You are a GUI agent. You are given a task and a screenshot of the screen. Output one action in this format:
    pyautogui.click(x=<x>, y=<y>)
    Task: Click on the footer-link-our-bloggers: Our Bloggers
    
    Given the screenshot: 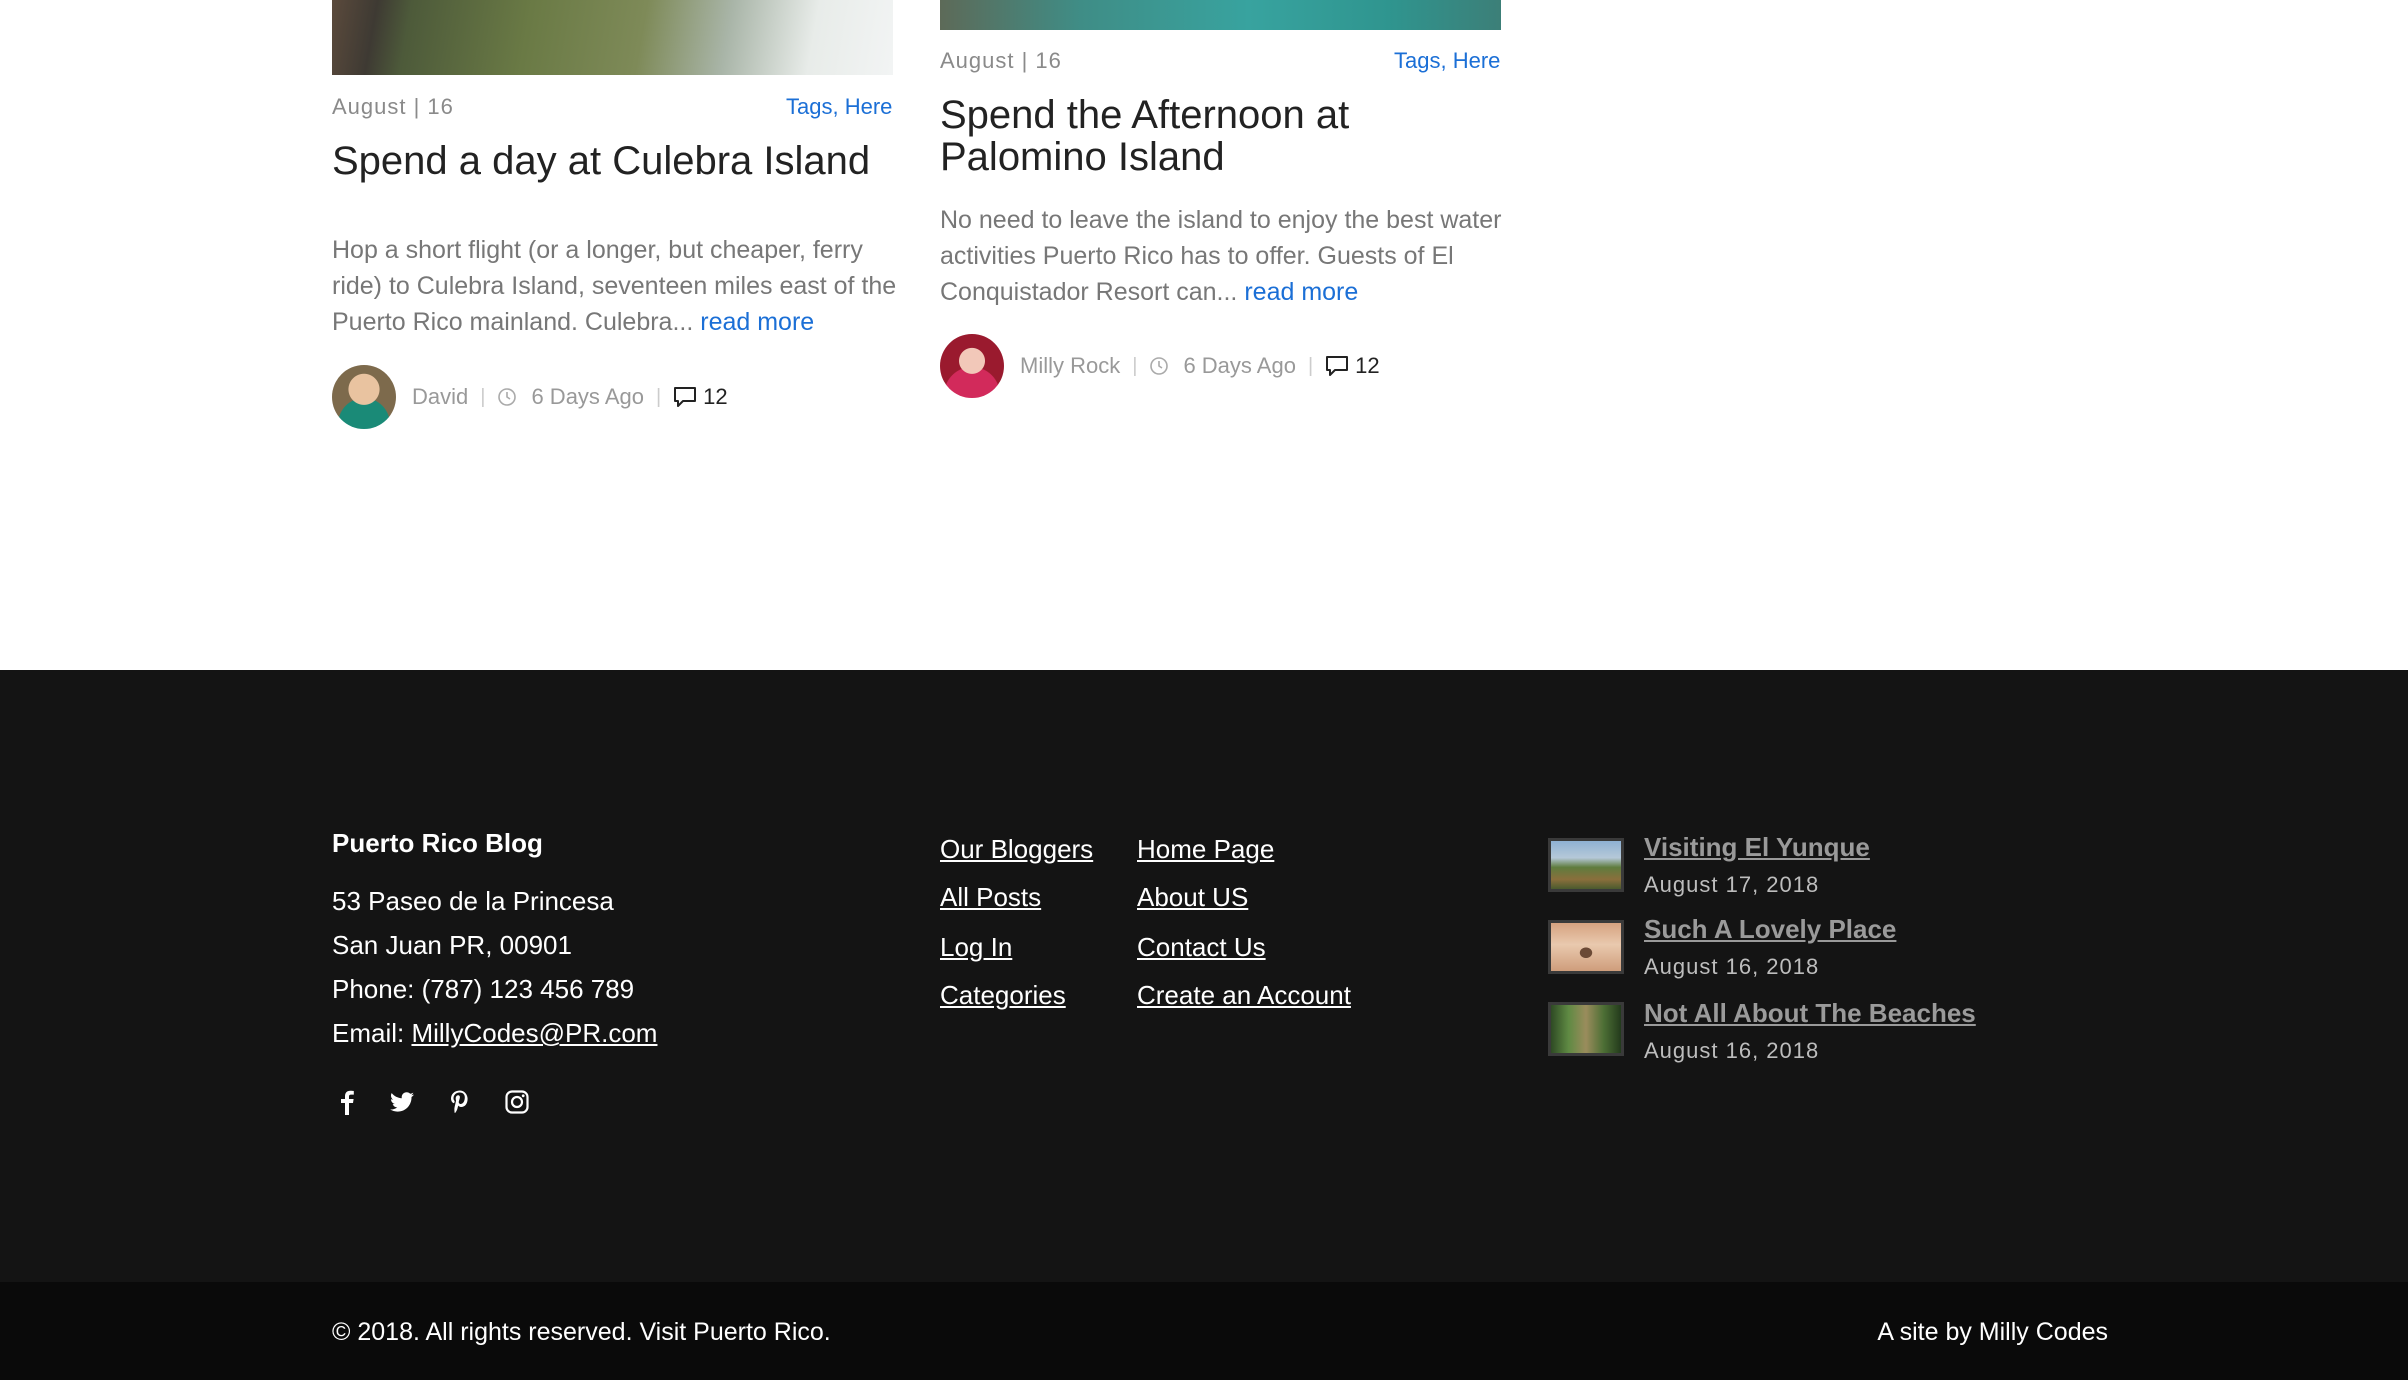 What is the action you would take?
    pyautogui.click(x=1016, y=849)
    